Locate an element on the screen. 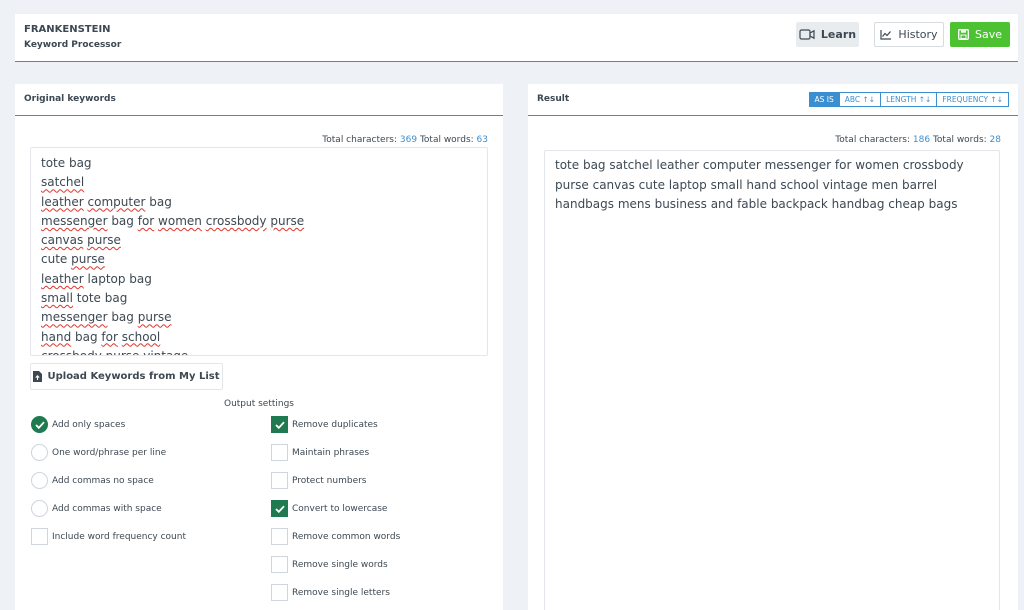 Image resolution: width=1024 pixels, height=610 pixels. original-stats: Total characters: 369 Total words: 63 is located at coordinates (405, 140).